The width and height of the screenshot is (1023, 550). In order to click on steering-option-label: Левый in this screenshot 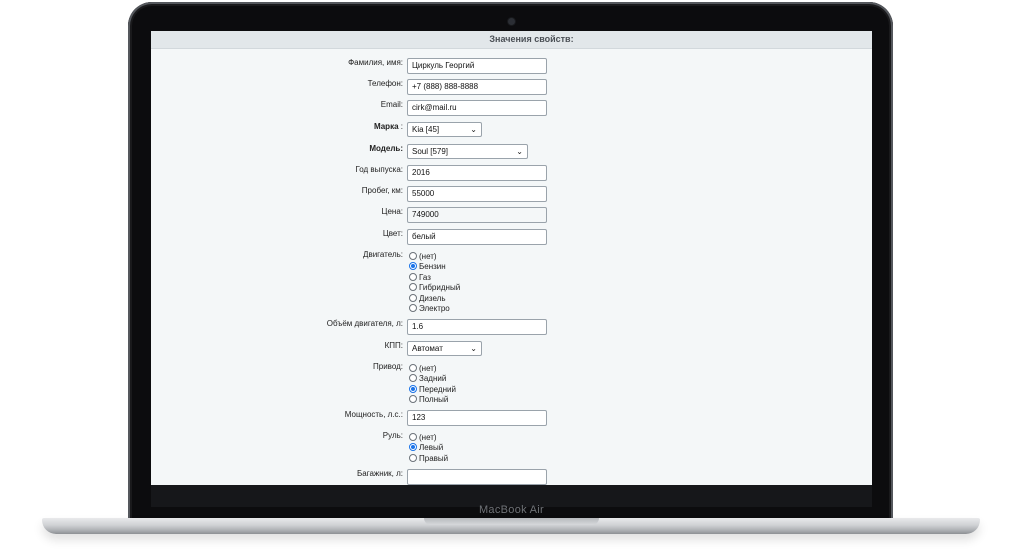, I will do `click(431, 448)`.